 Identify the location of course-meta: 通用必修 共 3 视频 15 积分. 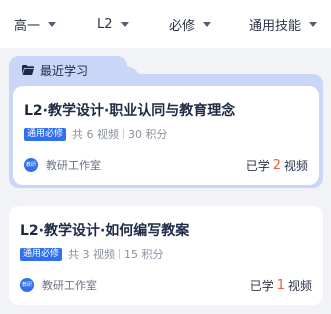
(92, 254).